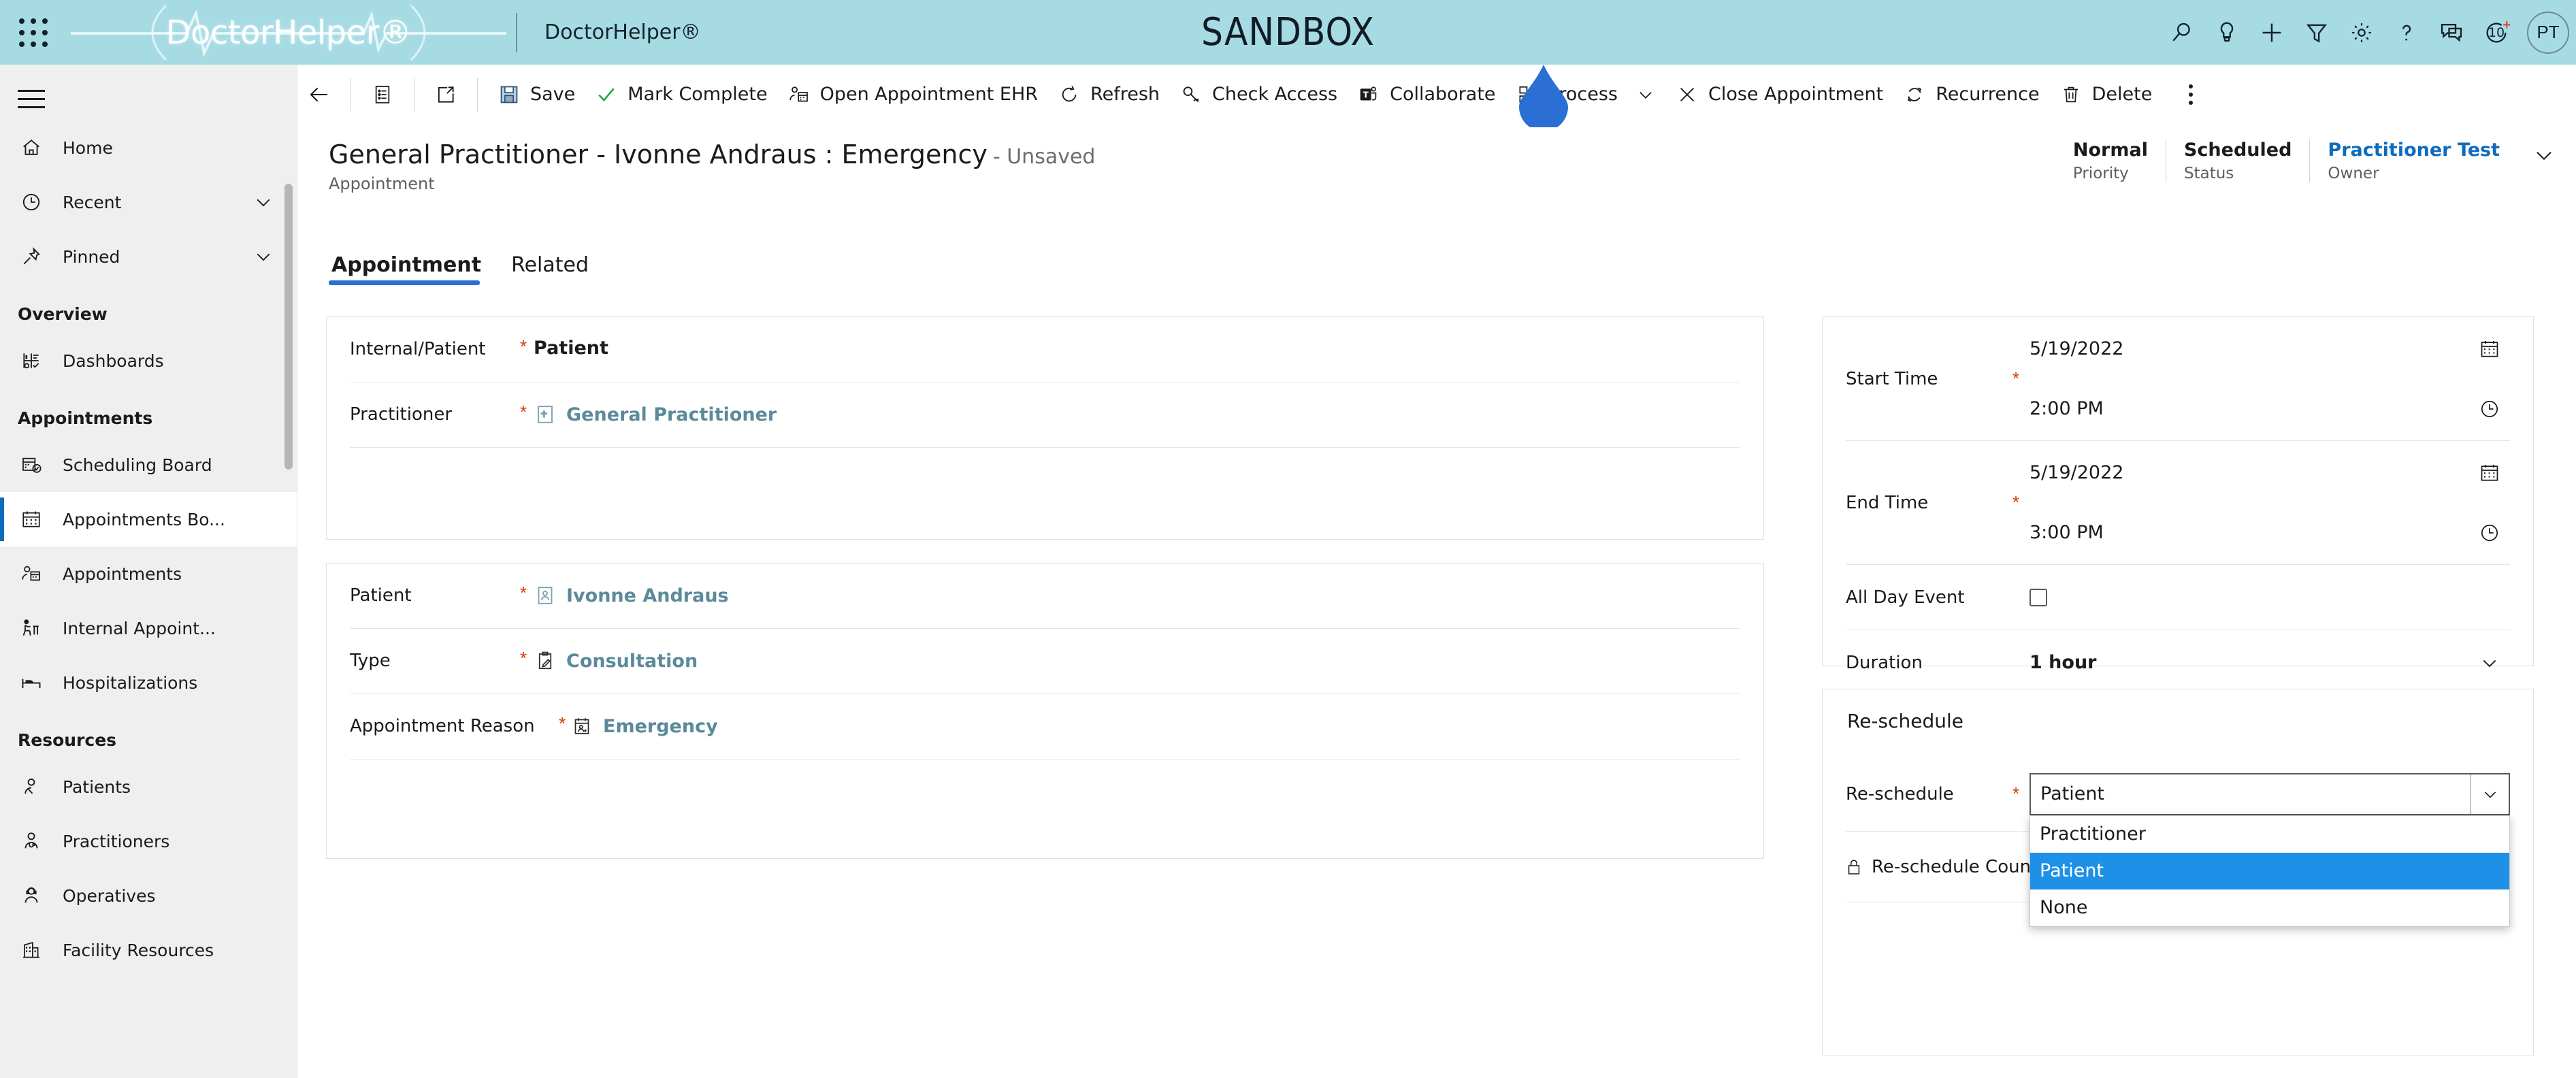  Describe the element at coordinates (85, 418) in the screenshot. I see `sidebar-group-appointments: Appointments` at that location.